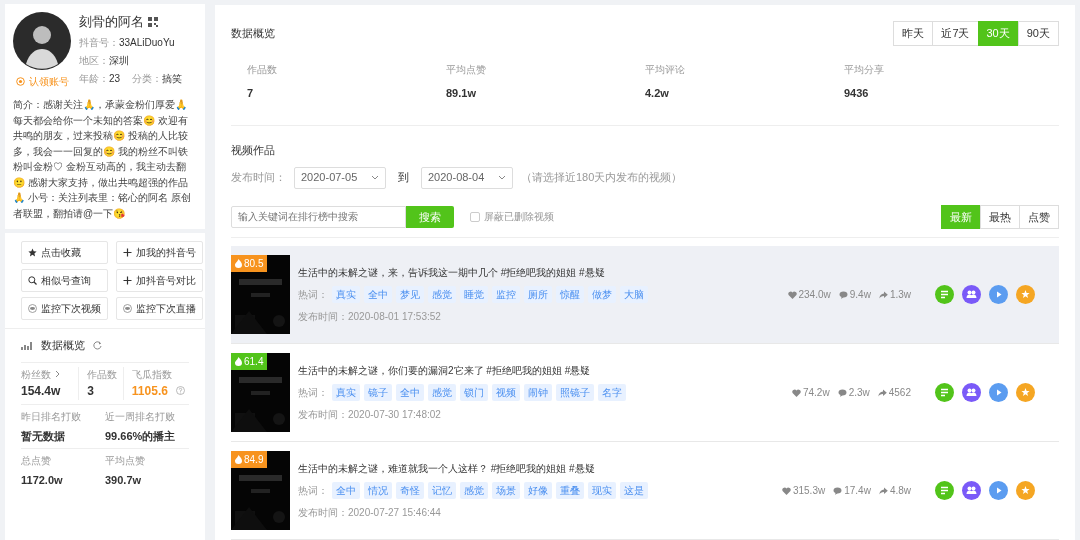 Image resolution: width=1080 pixels, height=540 pixels. I want to click on eye-icon, so click(127, 308).